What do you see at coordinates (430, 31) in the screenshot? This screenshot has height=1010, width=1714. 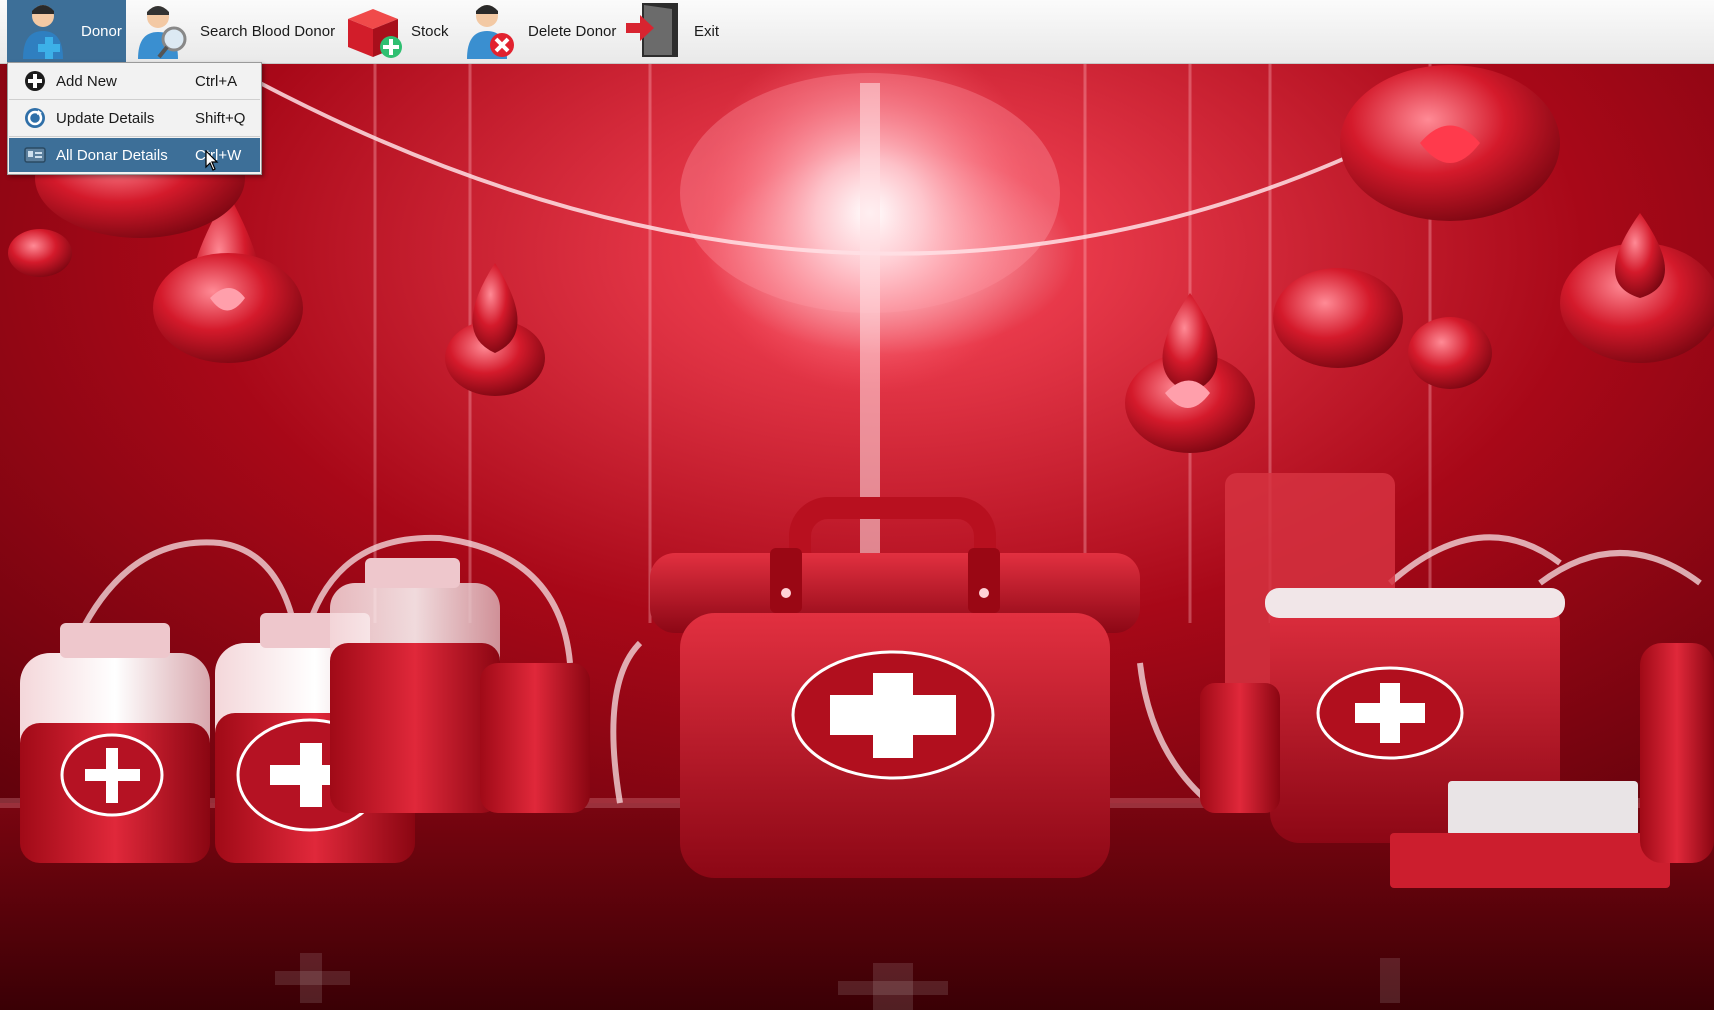 I see `menu-stock-label: Stock` at bounding box center [430, 31].